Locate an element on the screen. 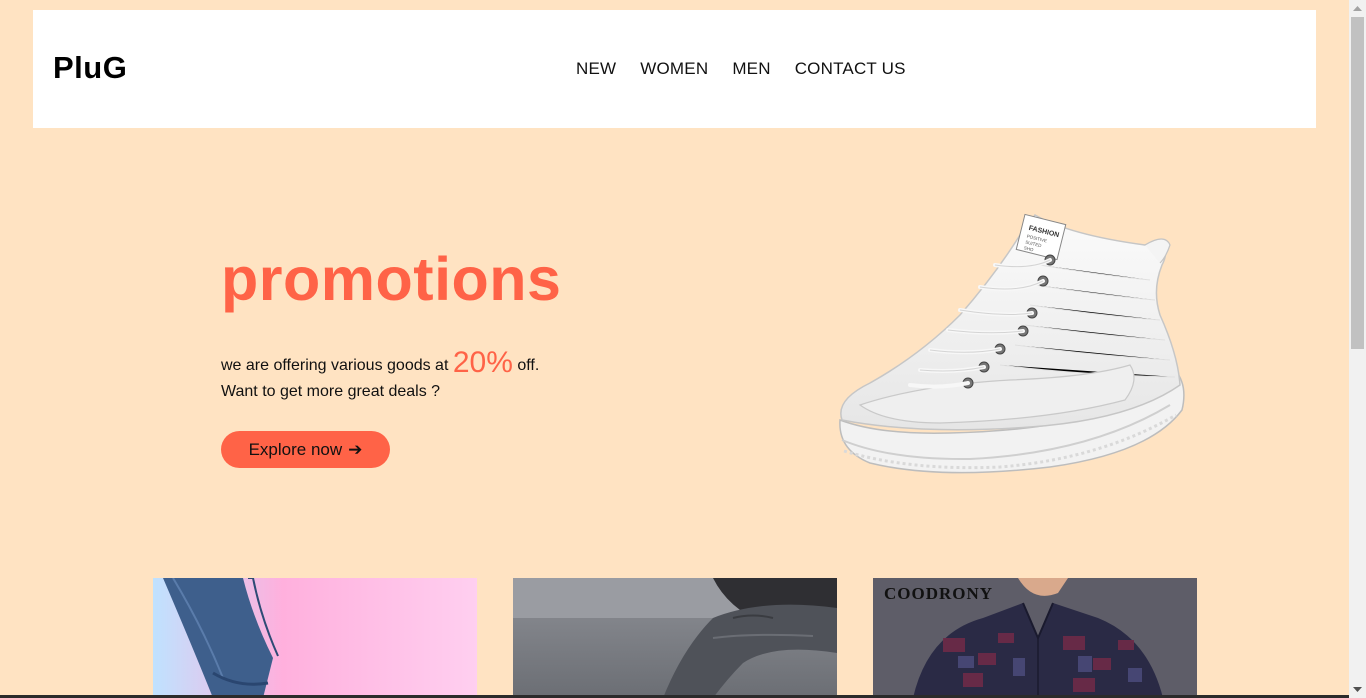 The image size is (1366, 698). vertical-scrollbar is located at coordinates (1357, 349).